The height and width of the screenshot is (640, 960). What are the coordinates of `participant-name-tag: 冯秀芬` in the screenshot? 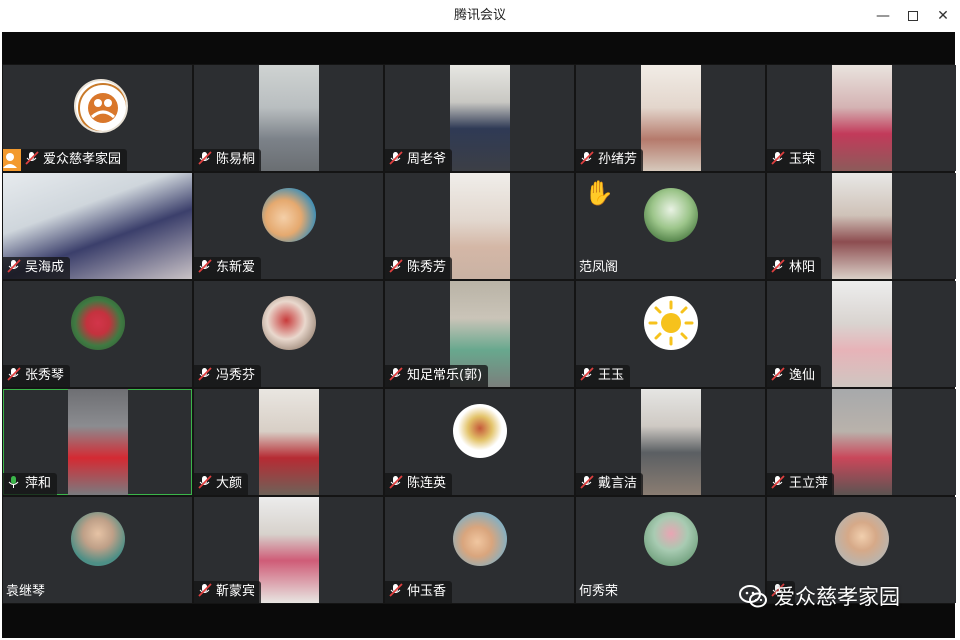 It's located at (228, 376).